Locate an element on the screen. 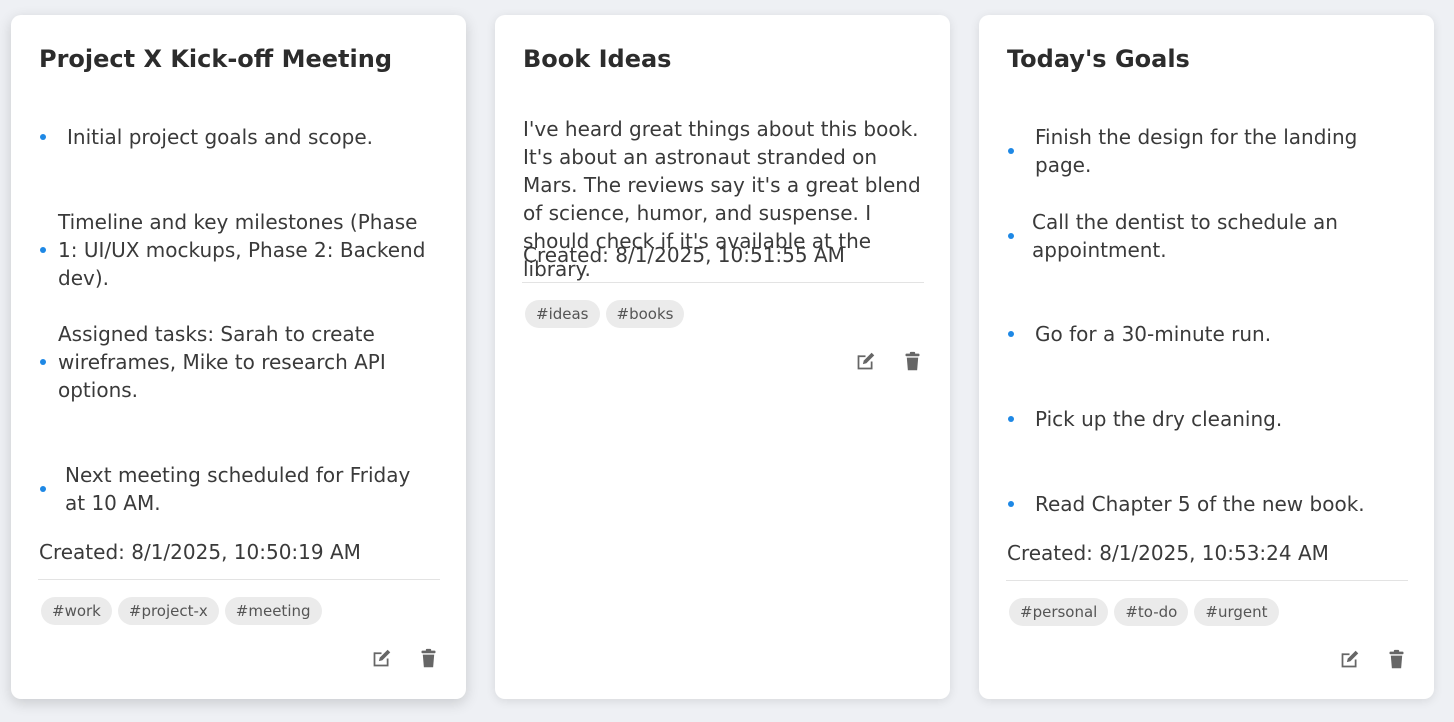 The width and height of the screenshot is (1454, 722). list-item-text: Finish the design for the landing page. is located at coordinates (1196, 151).